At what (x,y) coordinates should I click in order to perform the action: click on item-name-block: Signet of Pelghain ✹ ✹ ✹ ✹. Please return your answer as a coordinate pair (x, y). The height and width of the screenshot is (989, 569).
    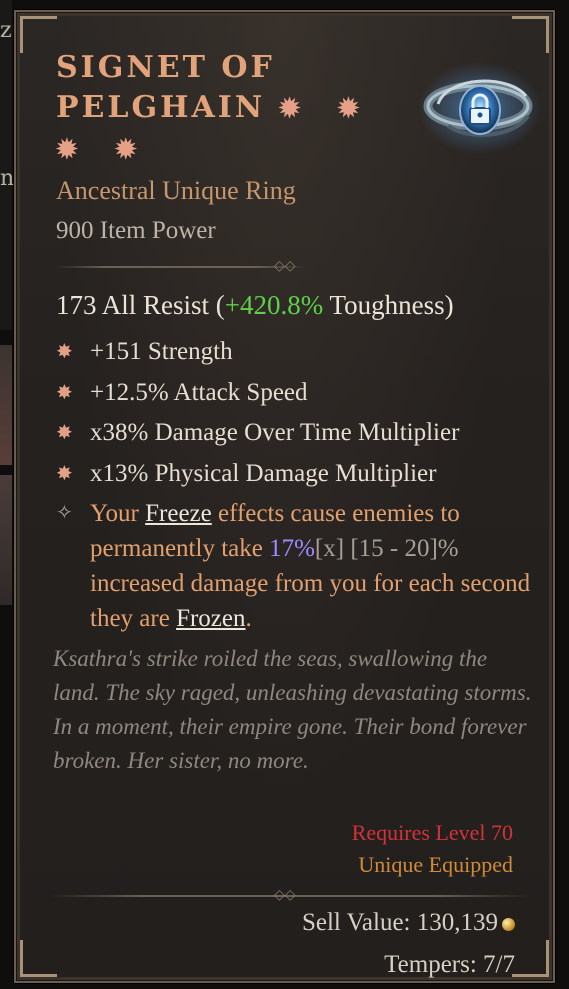
    Looking at the image, I should click on (221, 109).